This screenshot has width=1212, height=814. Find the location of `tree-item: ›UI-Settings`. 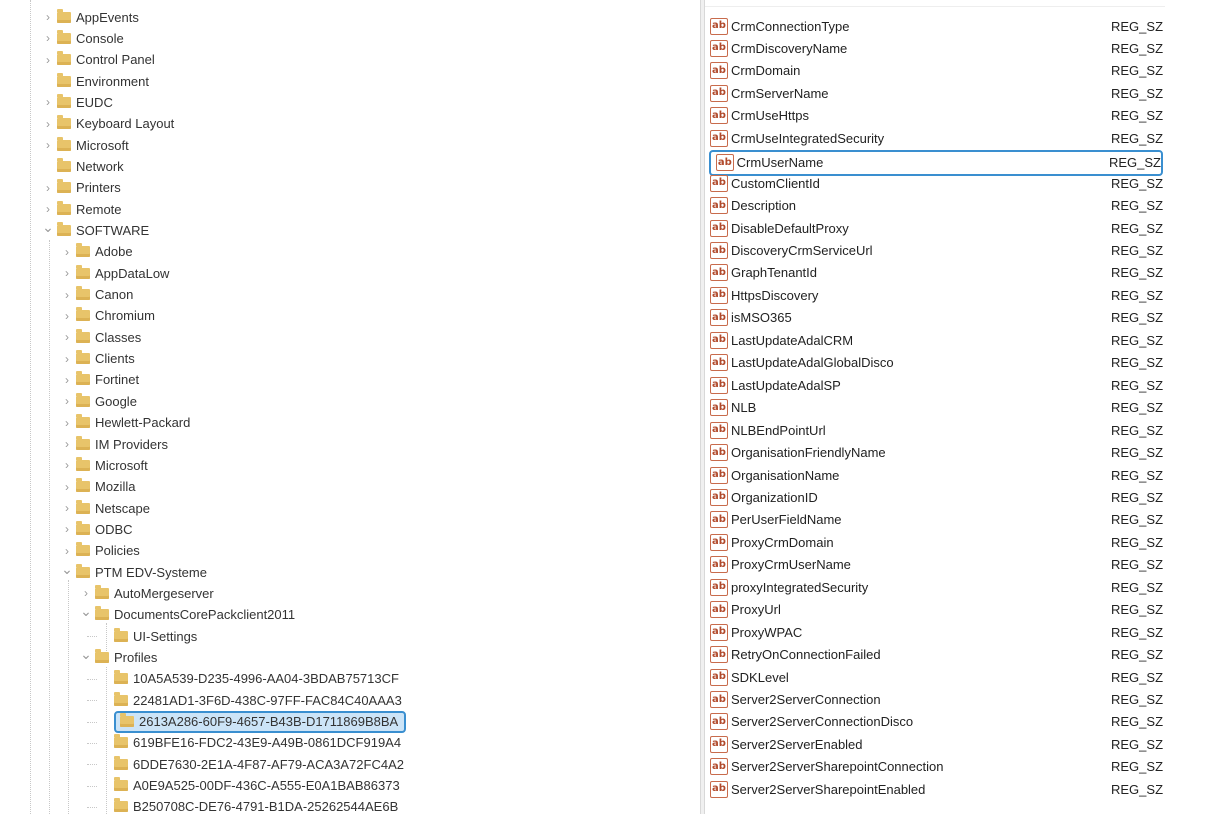

tree-item: ›UI-Settings is located at coordinates (148, 636).